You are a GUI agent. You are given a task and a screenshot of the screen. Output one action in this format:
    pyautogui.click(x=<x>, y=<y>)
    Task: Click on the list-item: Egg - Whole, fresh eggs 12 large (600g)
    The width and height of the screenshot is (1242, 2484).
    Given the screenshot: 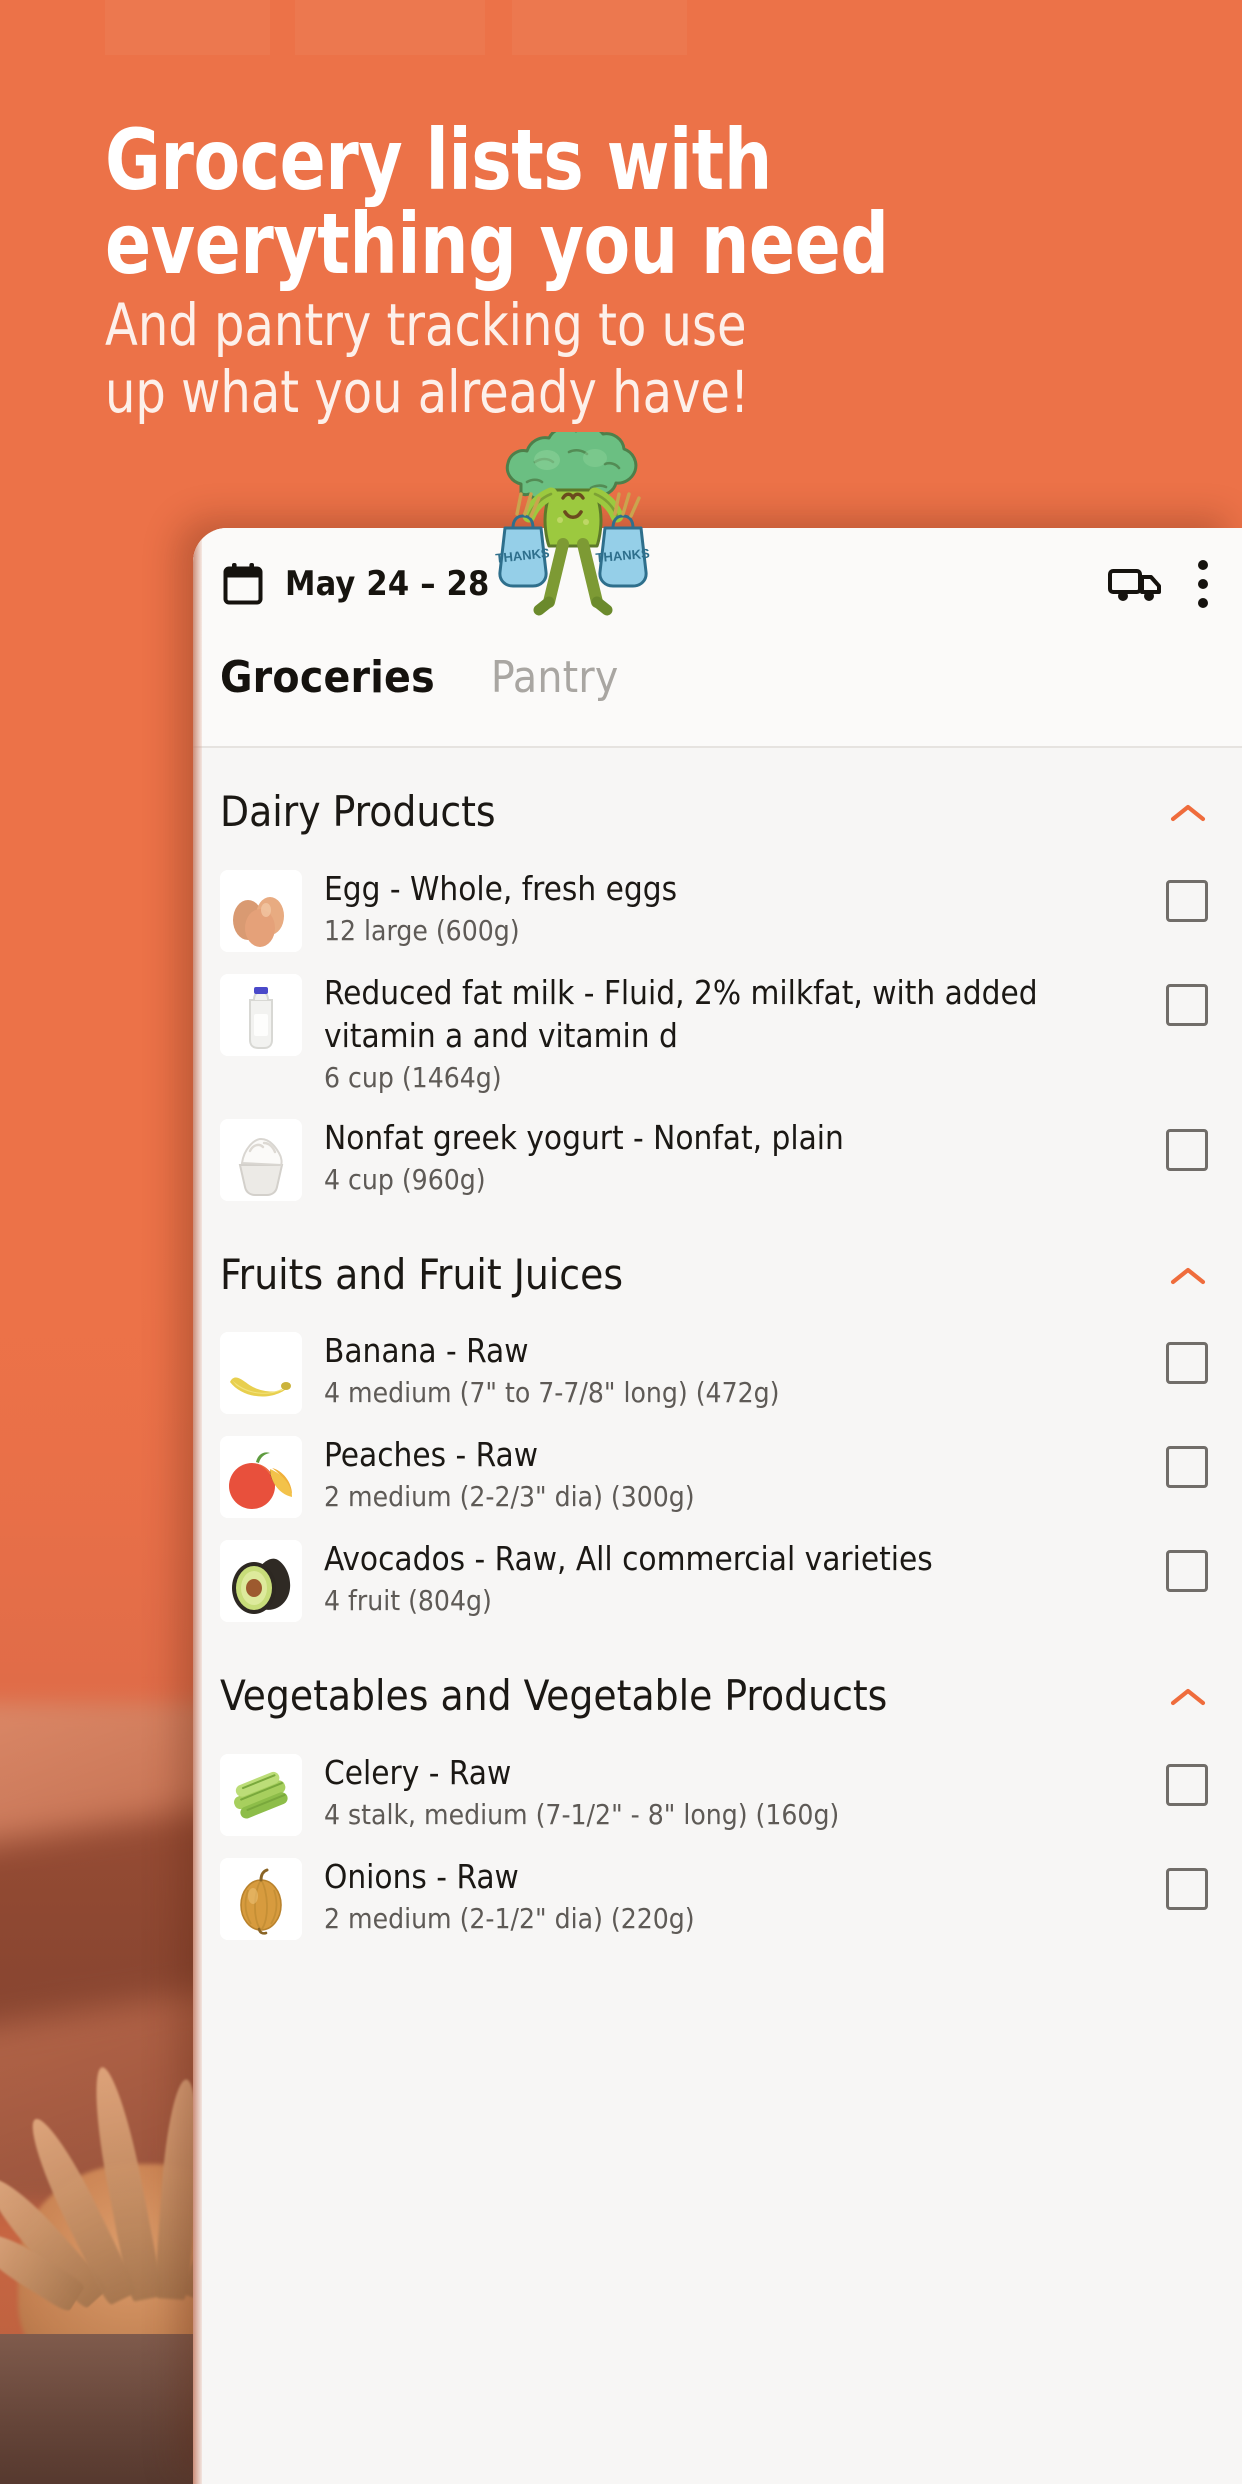 What is the action you would take?
    pyautogui.click(x=717, y=910)
    